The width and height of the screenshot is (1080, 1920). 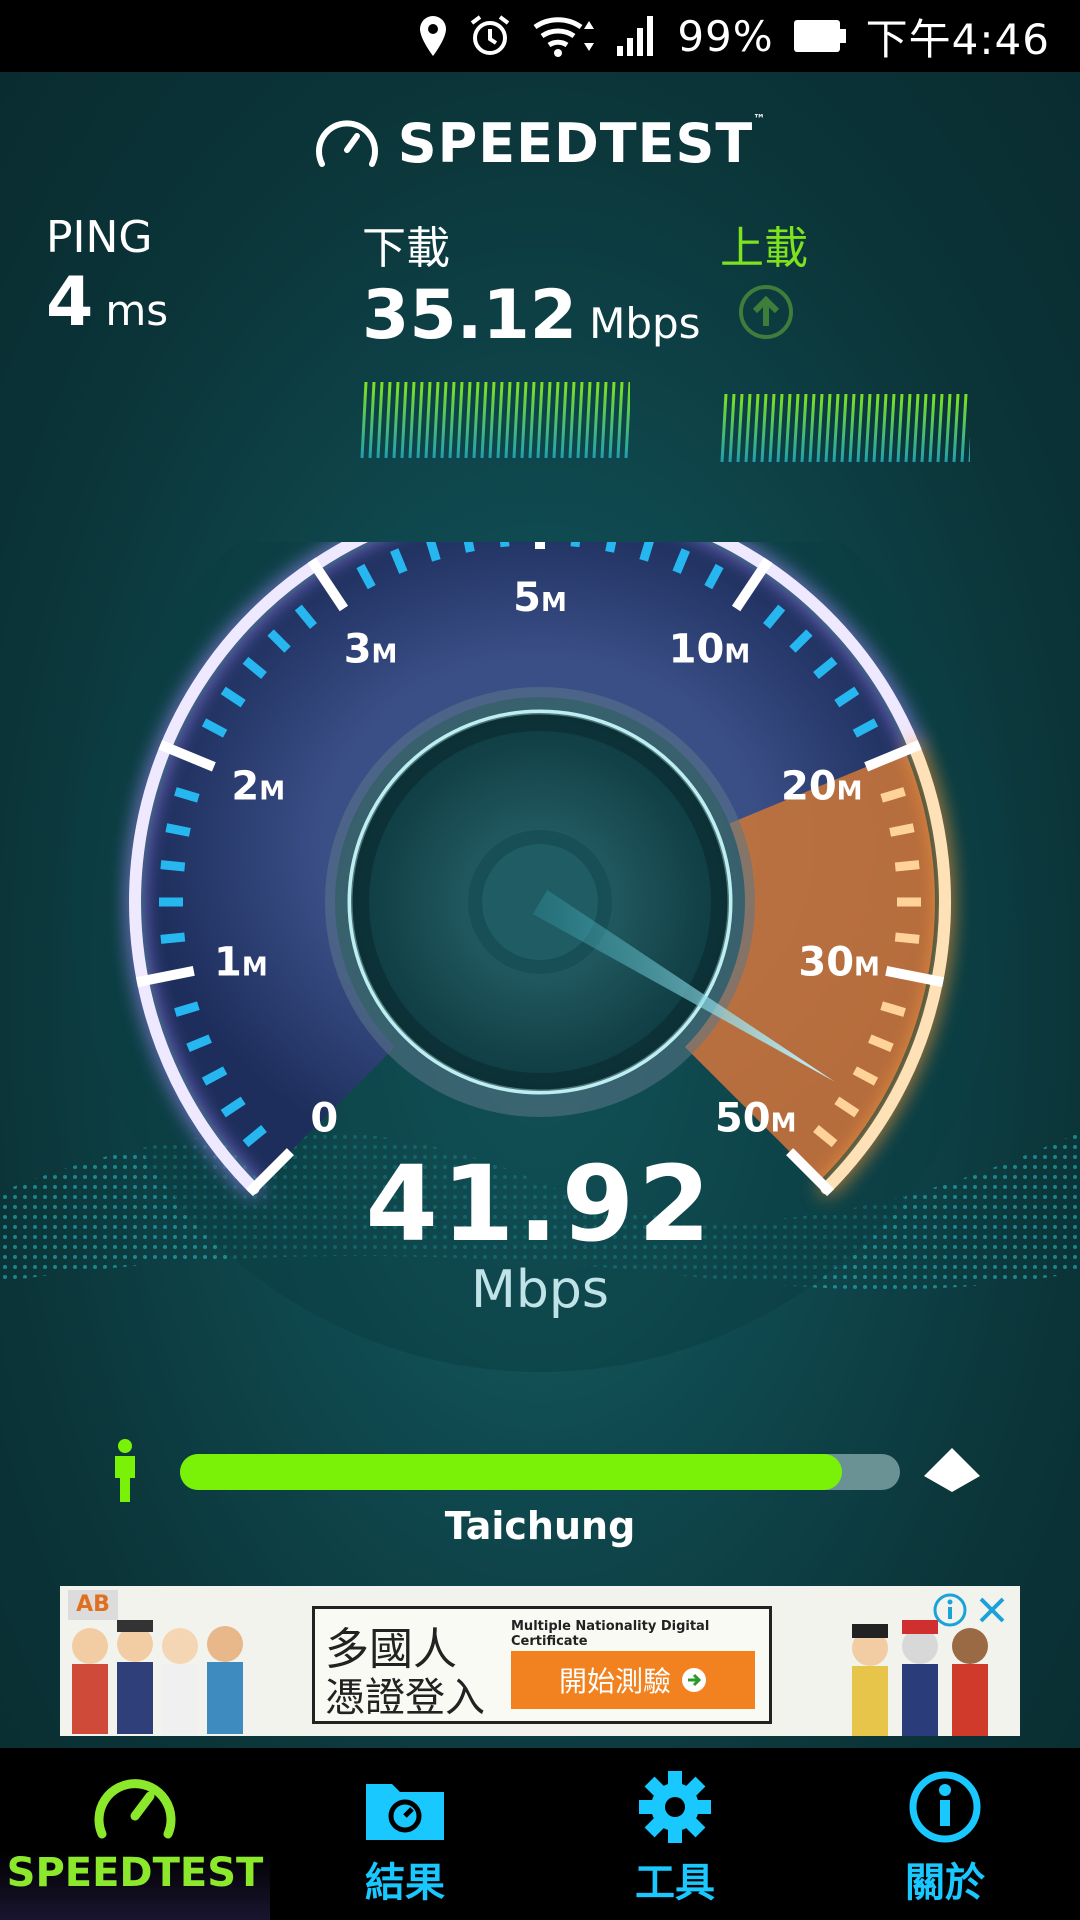 I want to click on ping-value: 4, so click(x=70, y=302).